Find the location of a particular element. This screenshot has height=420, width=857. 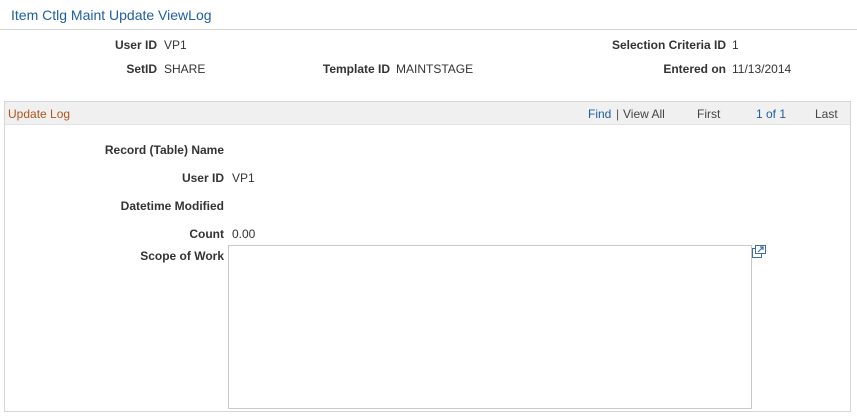

count-label: Count is located at coordinates (206, 234).